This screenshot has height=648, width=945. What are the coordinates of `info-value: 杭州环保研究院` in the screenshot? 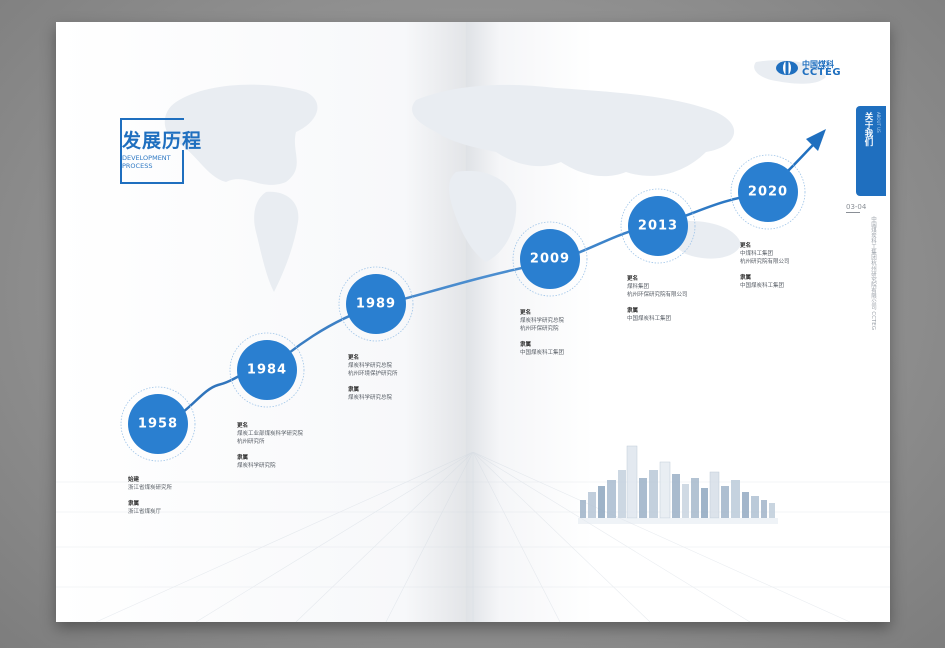 It's located at (539, 329).